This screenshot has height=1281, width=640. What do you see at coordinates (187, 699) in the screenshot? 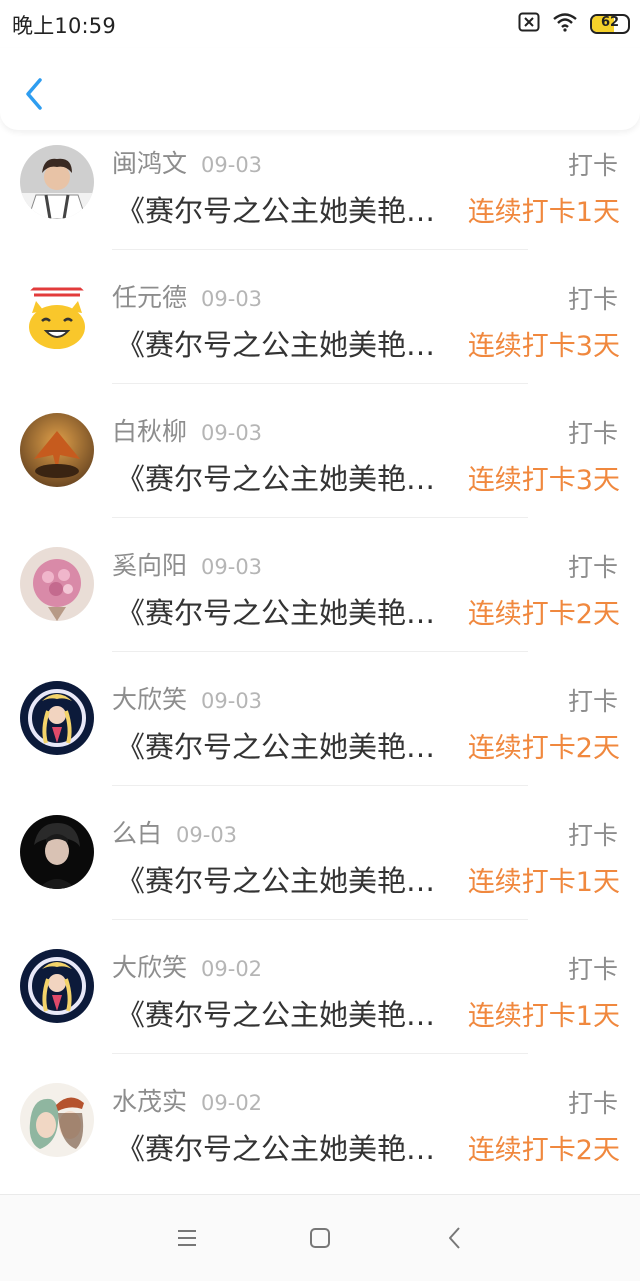
I see `user-name: 大欣笑 09-03` at bounding box center [187, 699].